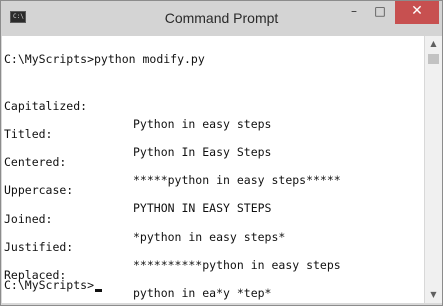 The height and width of the screenshot is (306, 443). Describe the element at coordinates (202, 152) in the screenshot. I see `output-value: Python In Easy Steps` at that location.